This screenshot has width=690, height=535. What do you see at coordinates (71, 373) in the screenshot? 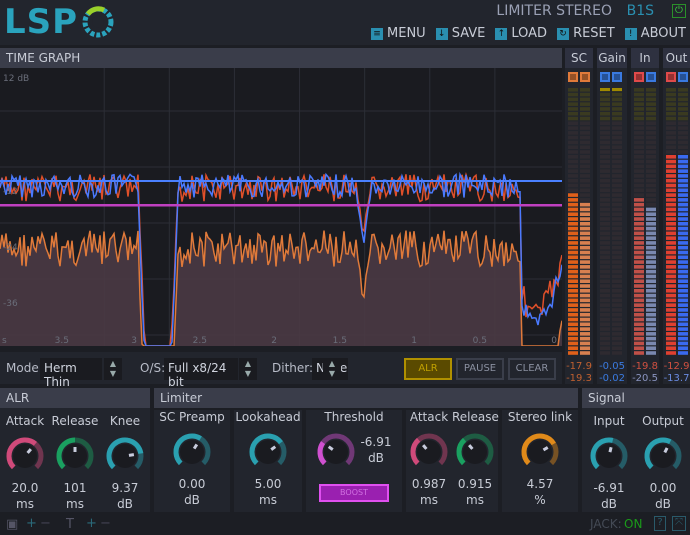
I see `mode-select: Herm Thin` at bounding box center [71, 373].